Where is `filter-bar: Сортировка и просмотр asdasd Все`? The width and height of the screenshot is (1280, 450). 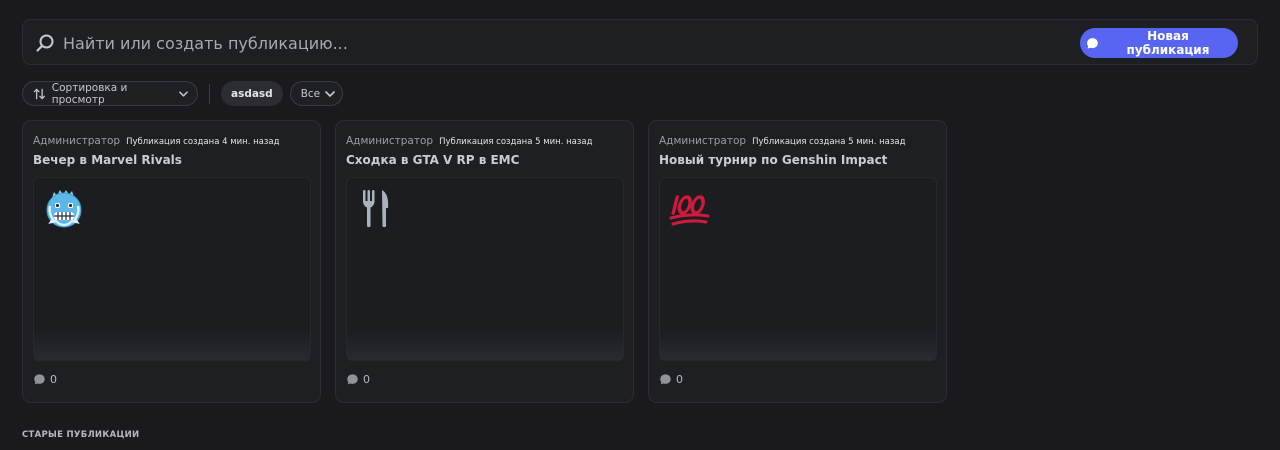
filter-bar: Сортировка и просмотр asdasd Все is located at coordinates (182, 93).